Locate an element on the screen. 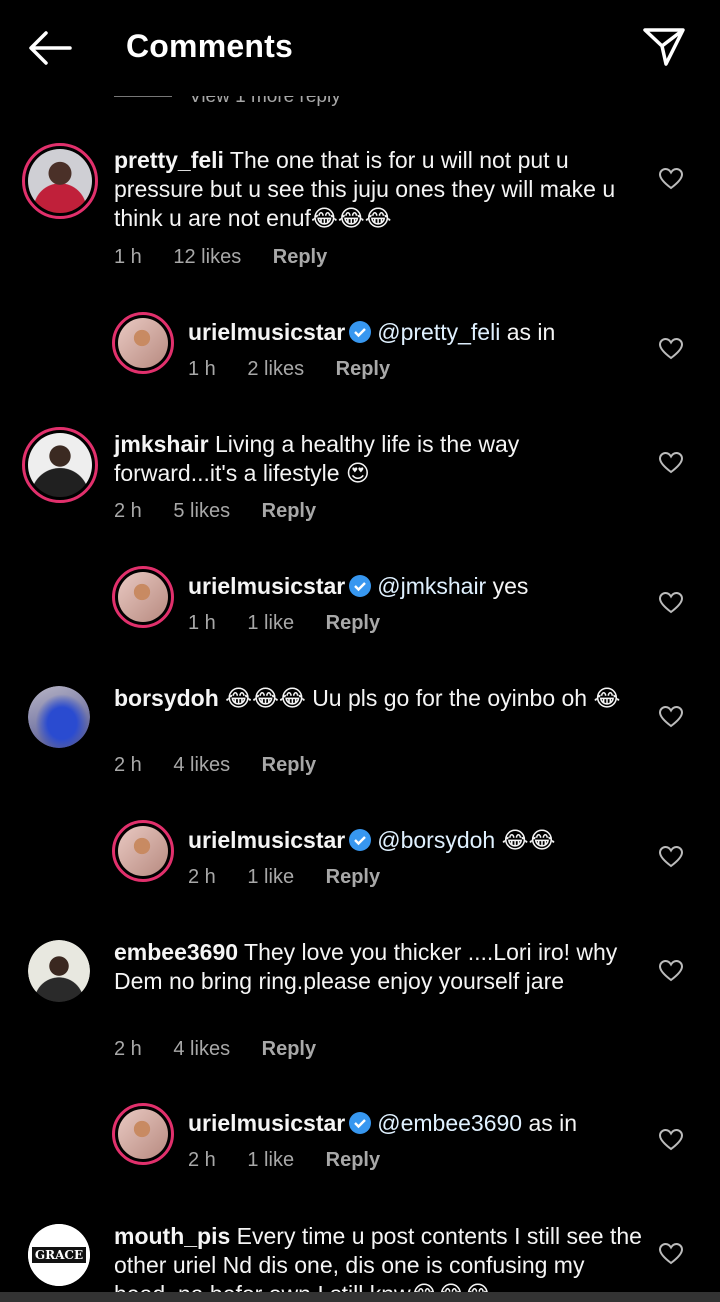 Image resolution: width=720 pixels, height=1302 pixels. back-arrow-icon is located at coordinates (49, 48).